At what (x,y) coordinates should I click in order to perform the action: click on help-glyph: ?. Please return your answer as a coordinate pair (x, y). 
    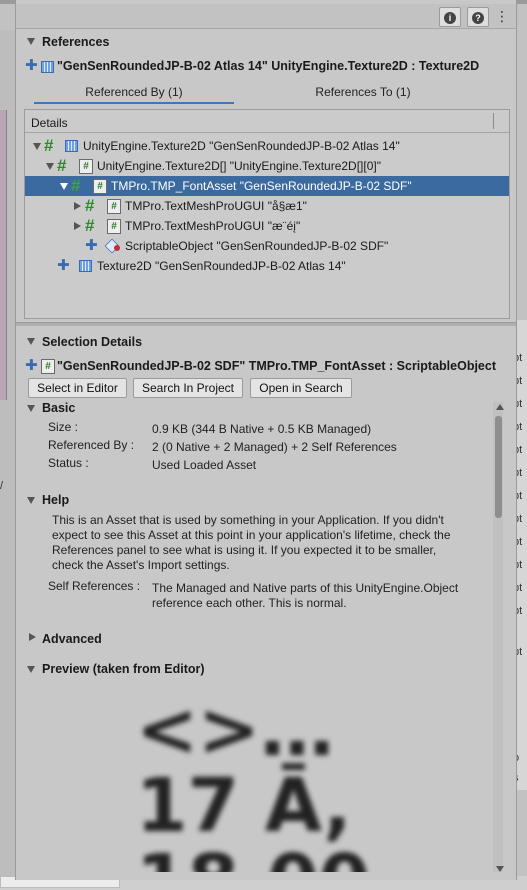
    Looking at the image, I should click on (478, 18).